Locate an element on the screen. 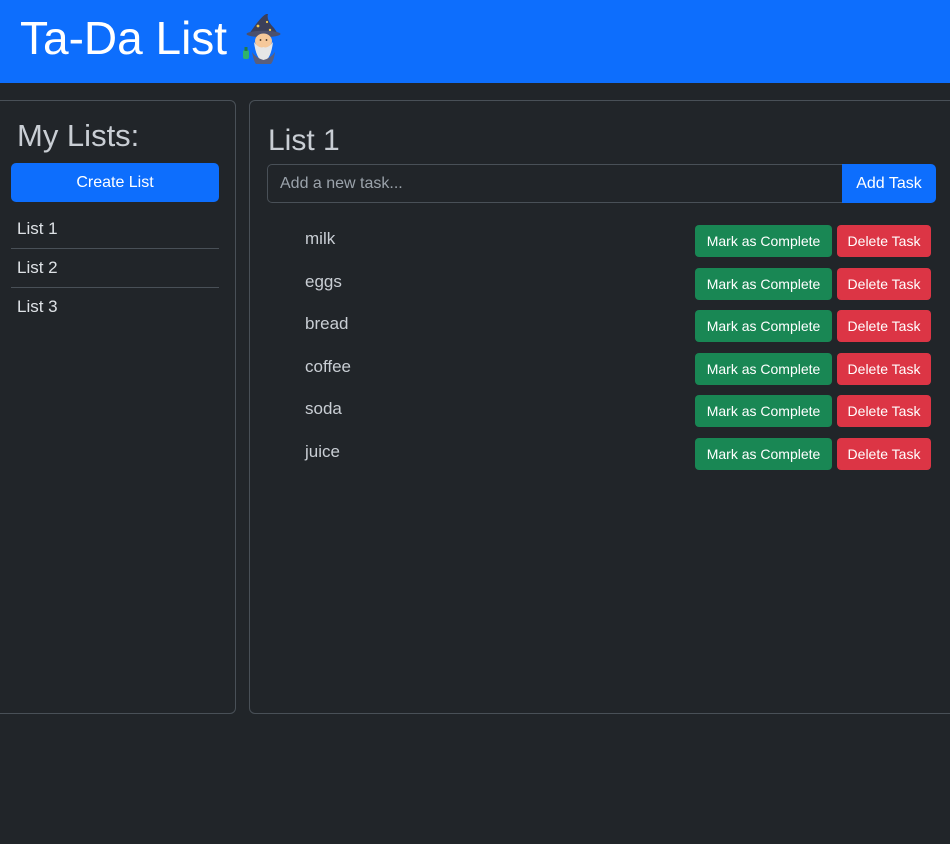  task-row: coffee Mark as Complete Delete Task is located at coordinates (600, 373).